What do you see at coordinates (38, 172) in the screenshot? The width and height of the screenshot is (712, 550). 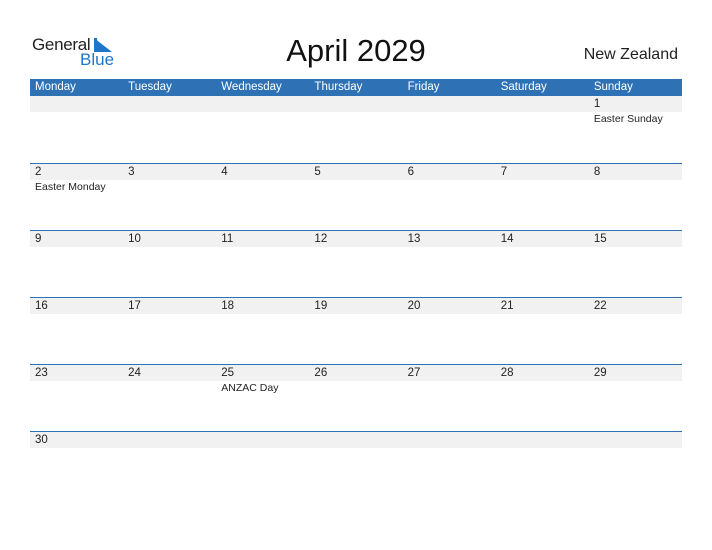 I see `day-number: 2` at bounding box center [38, 172].